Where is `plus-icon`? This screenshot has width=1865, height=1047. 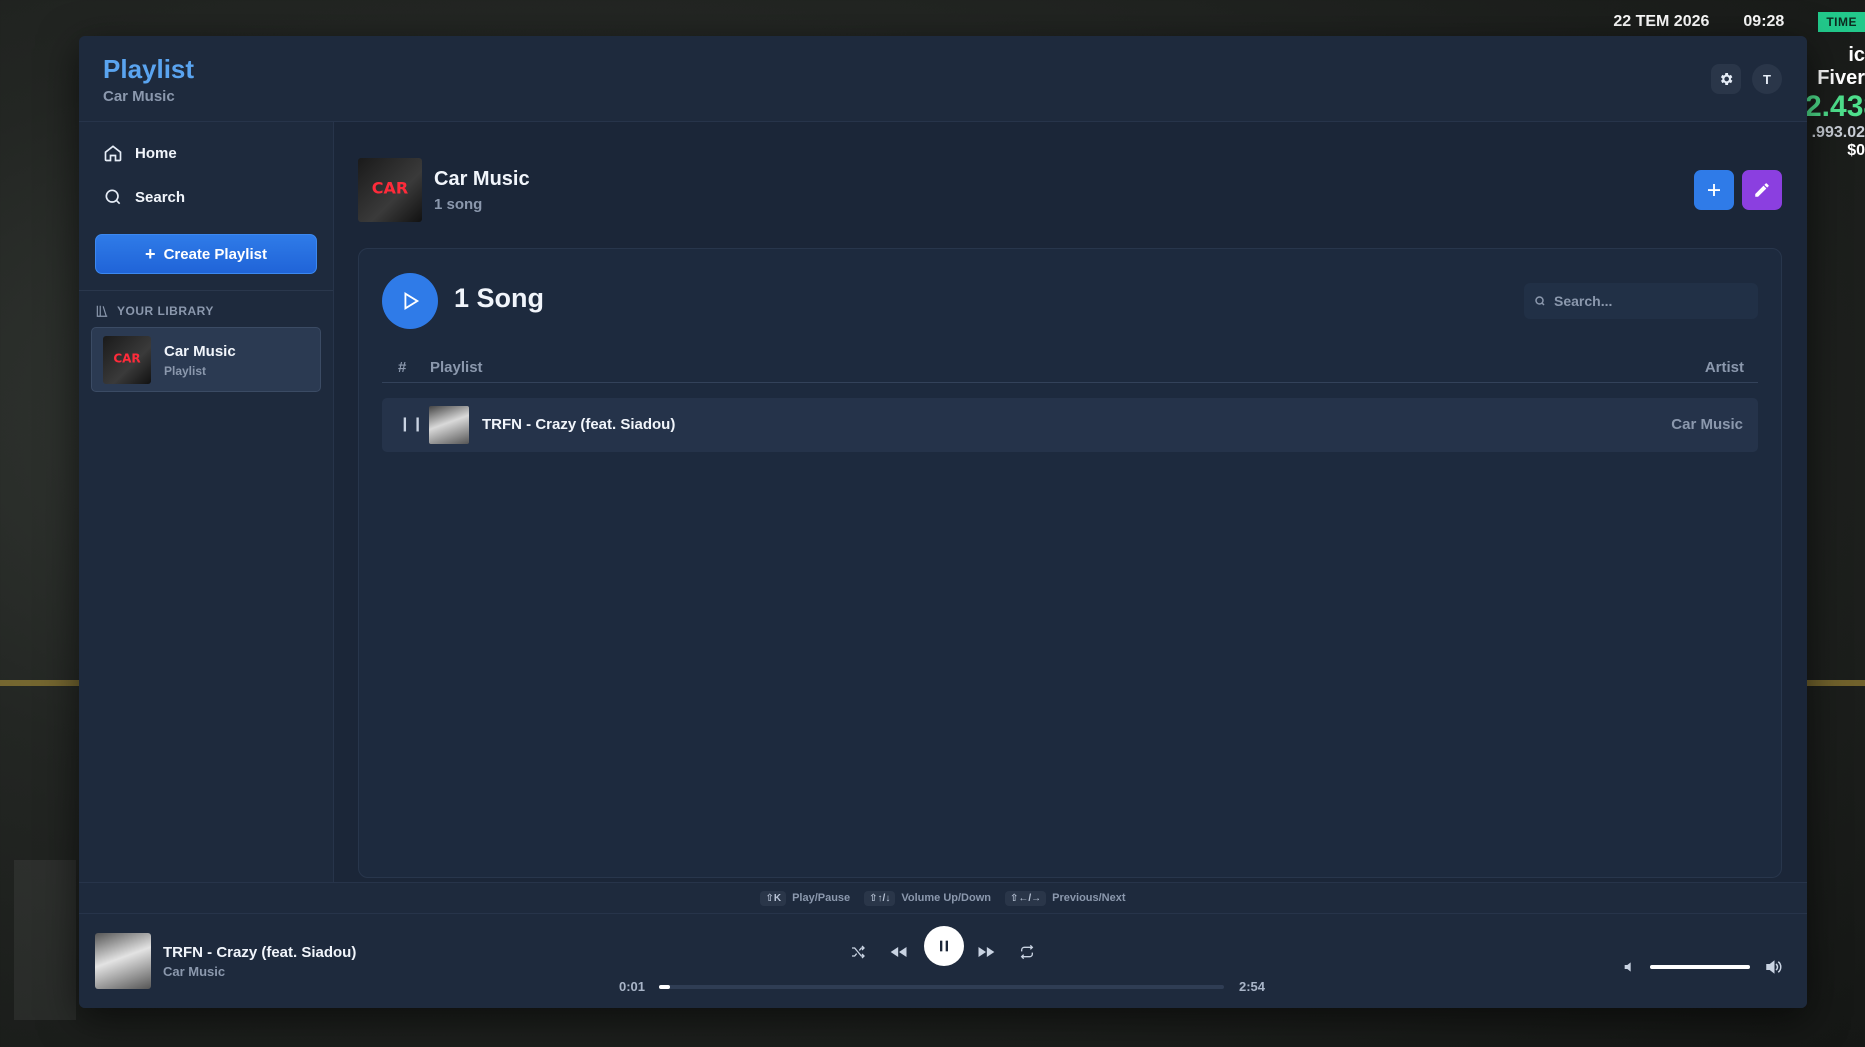
plus-icon is located at coordinates (1714, 190).